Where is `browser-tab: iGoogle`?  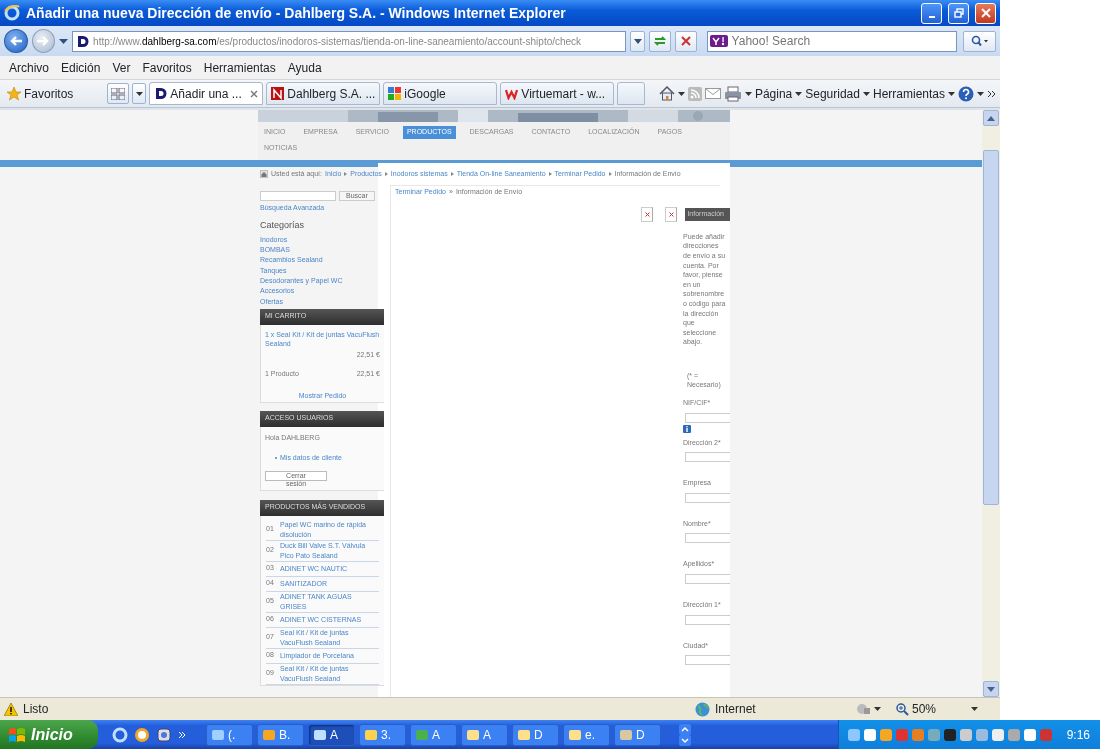 browser-tab: iGoogle is located at coordinates (440, 93).